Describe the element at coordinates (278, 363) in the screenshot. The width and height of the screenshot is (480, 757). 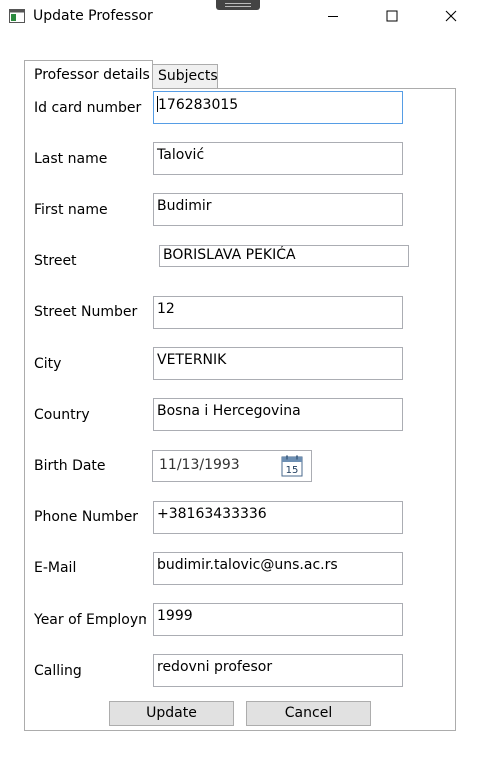
I see `city-input: VETERNIK` at that location.